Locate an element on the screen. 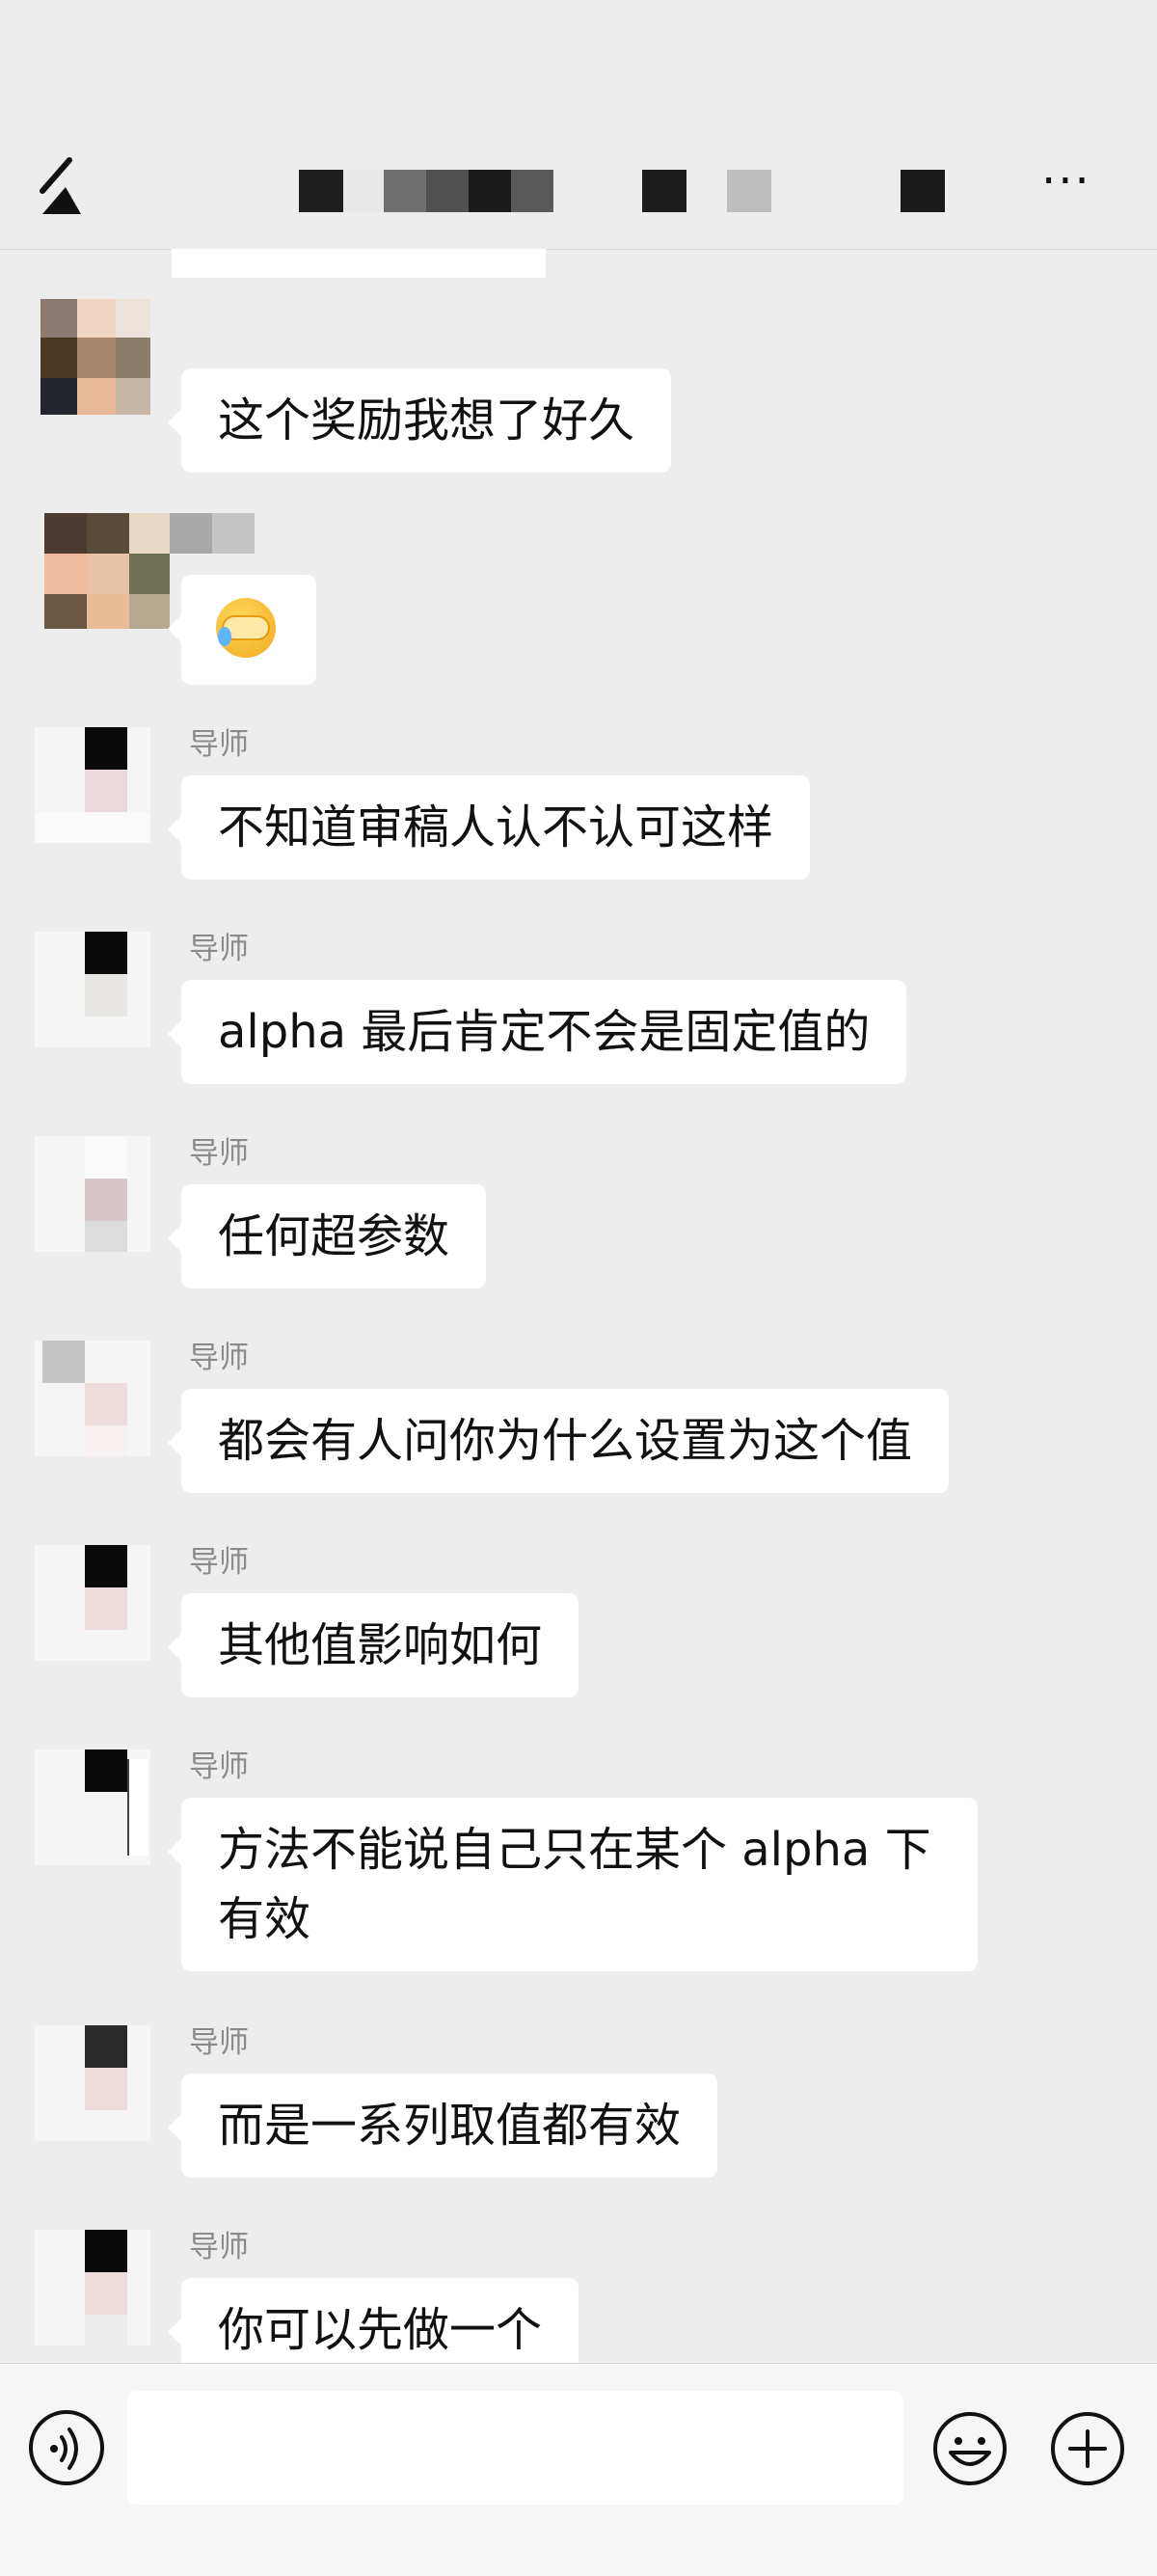  message-bubble: 而是一系列取值都有效 is located at coordinates (442, 2126).